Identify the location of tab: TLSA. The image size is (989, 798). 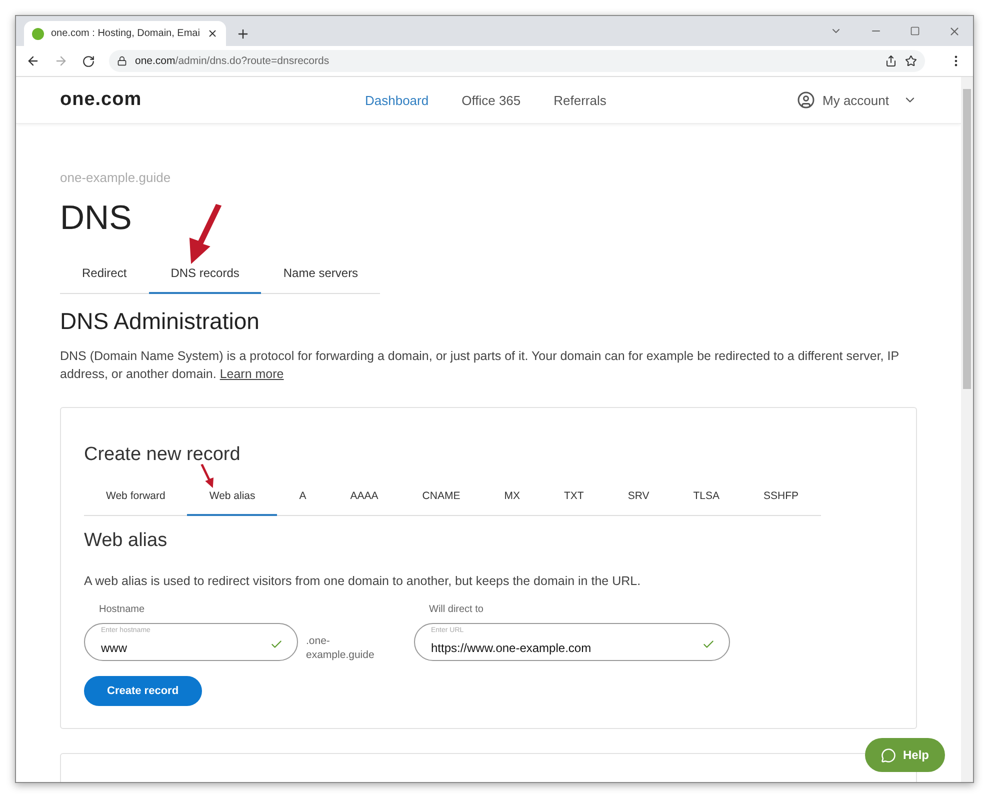
(706, 503).